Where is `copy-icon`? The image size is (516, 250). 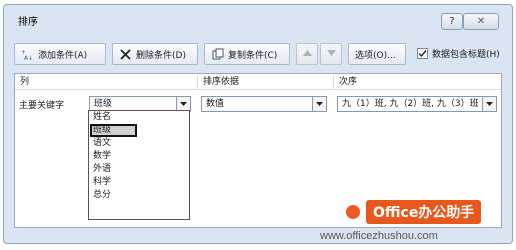
copy-icon is located at coordinates (217, 54).